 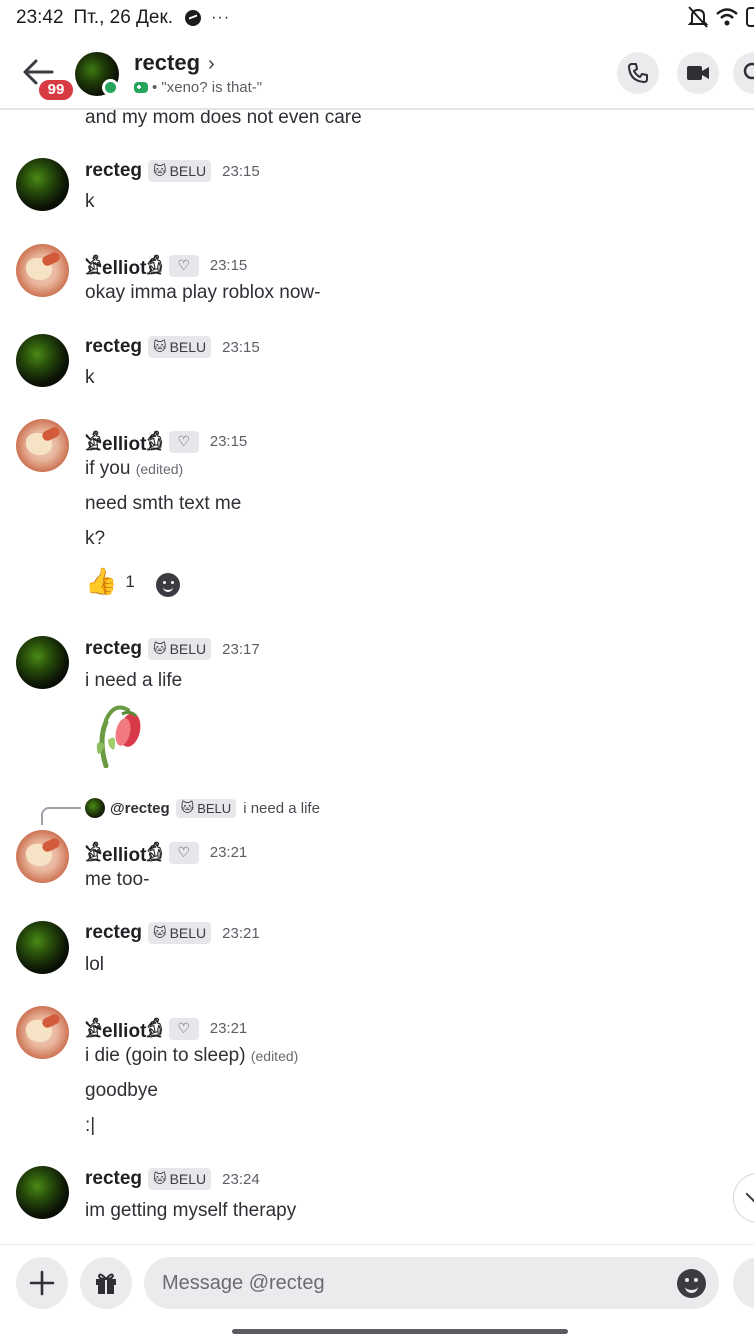 What do you see at coordinates (118, 734) in the screenshot?
I see `wilted-flower-sticker` at bounding box center [118, 734].